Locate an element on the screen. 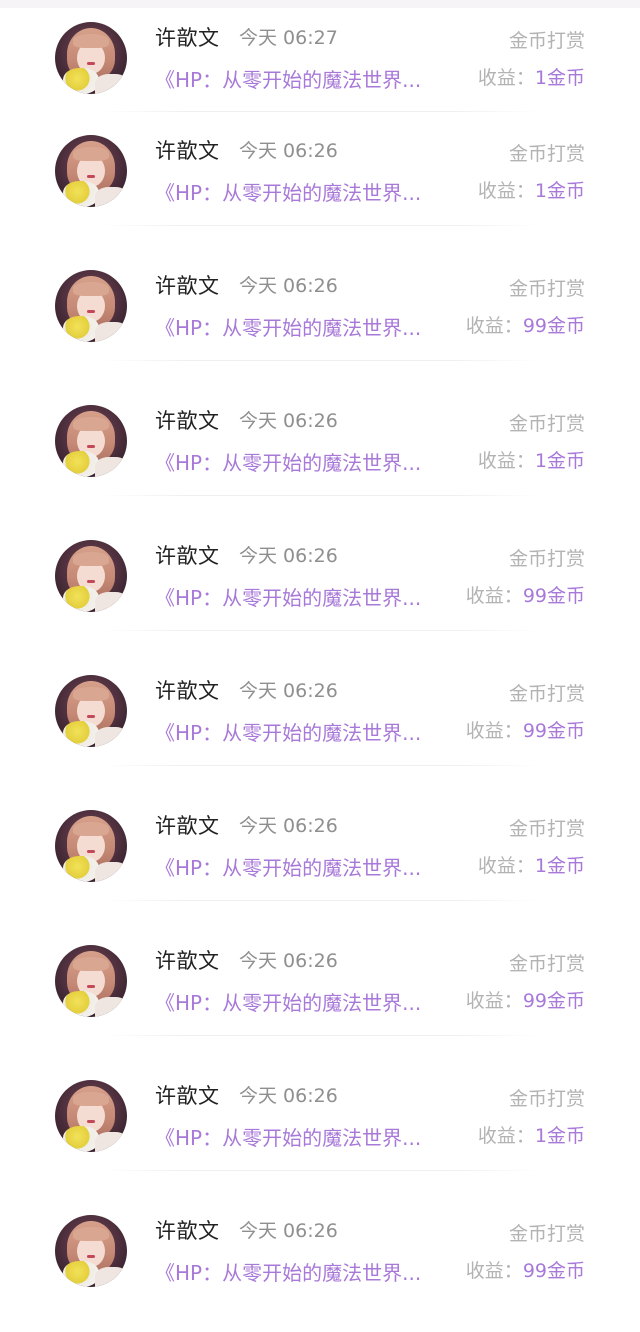 The width and height of the screenshot is (640, 1332). record-time: 今天 06:27 is located at coordinates (288, 38).